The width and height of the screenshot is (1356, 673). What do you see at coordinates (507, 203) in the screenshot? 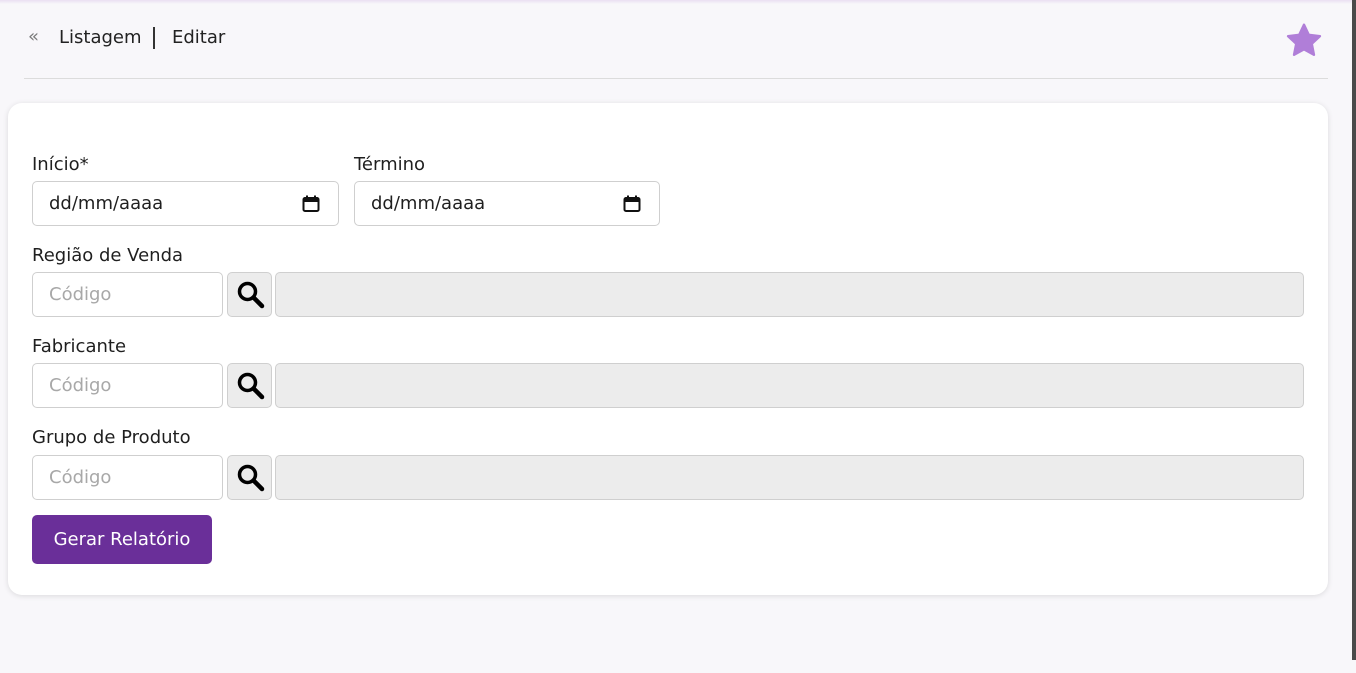
I see `end-date-input: dd/mm/aaaa` at bounding box center [507, 203].